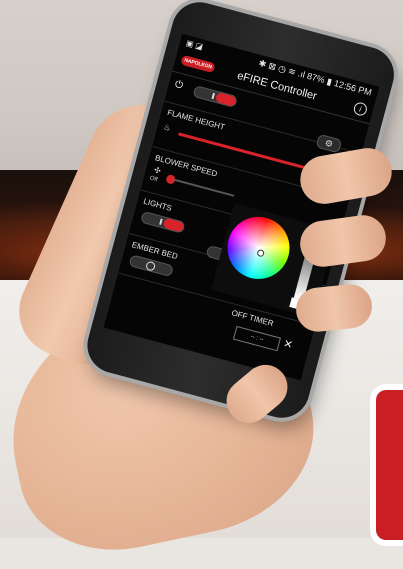  I want to click on off-timer-input: --, so click(256, 338).